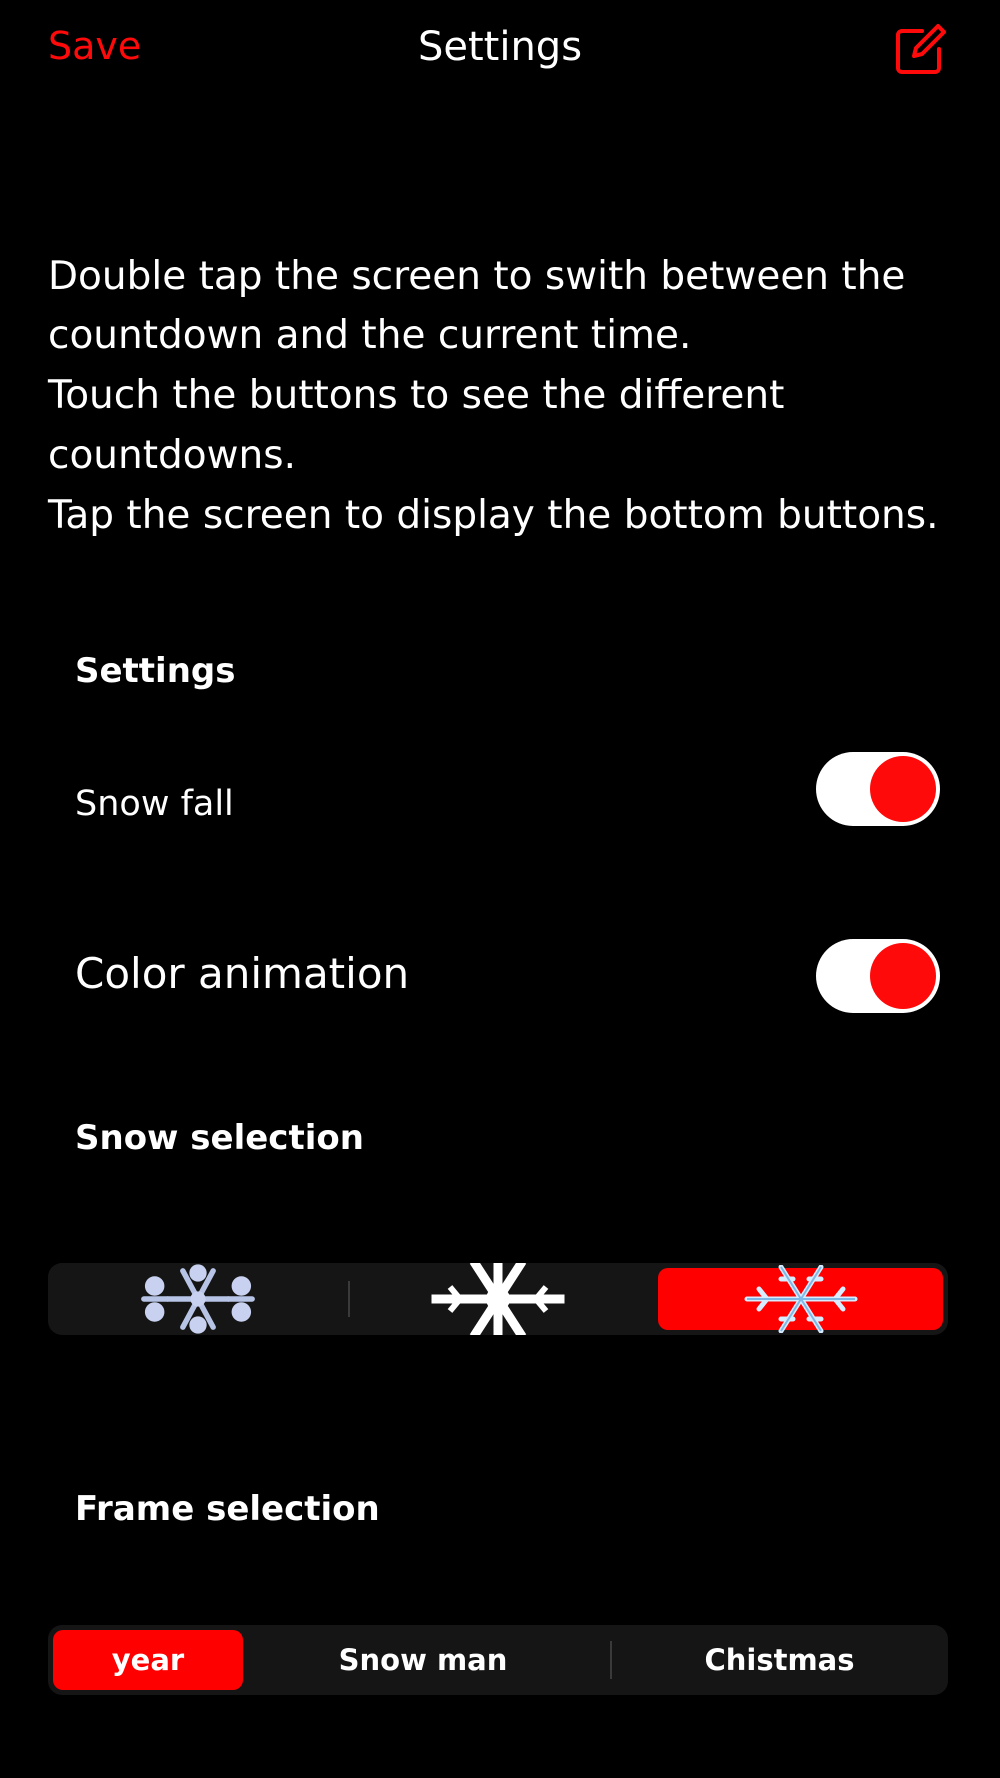  I want to click on snowflake-bold-icon, so click(498, 1299).